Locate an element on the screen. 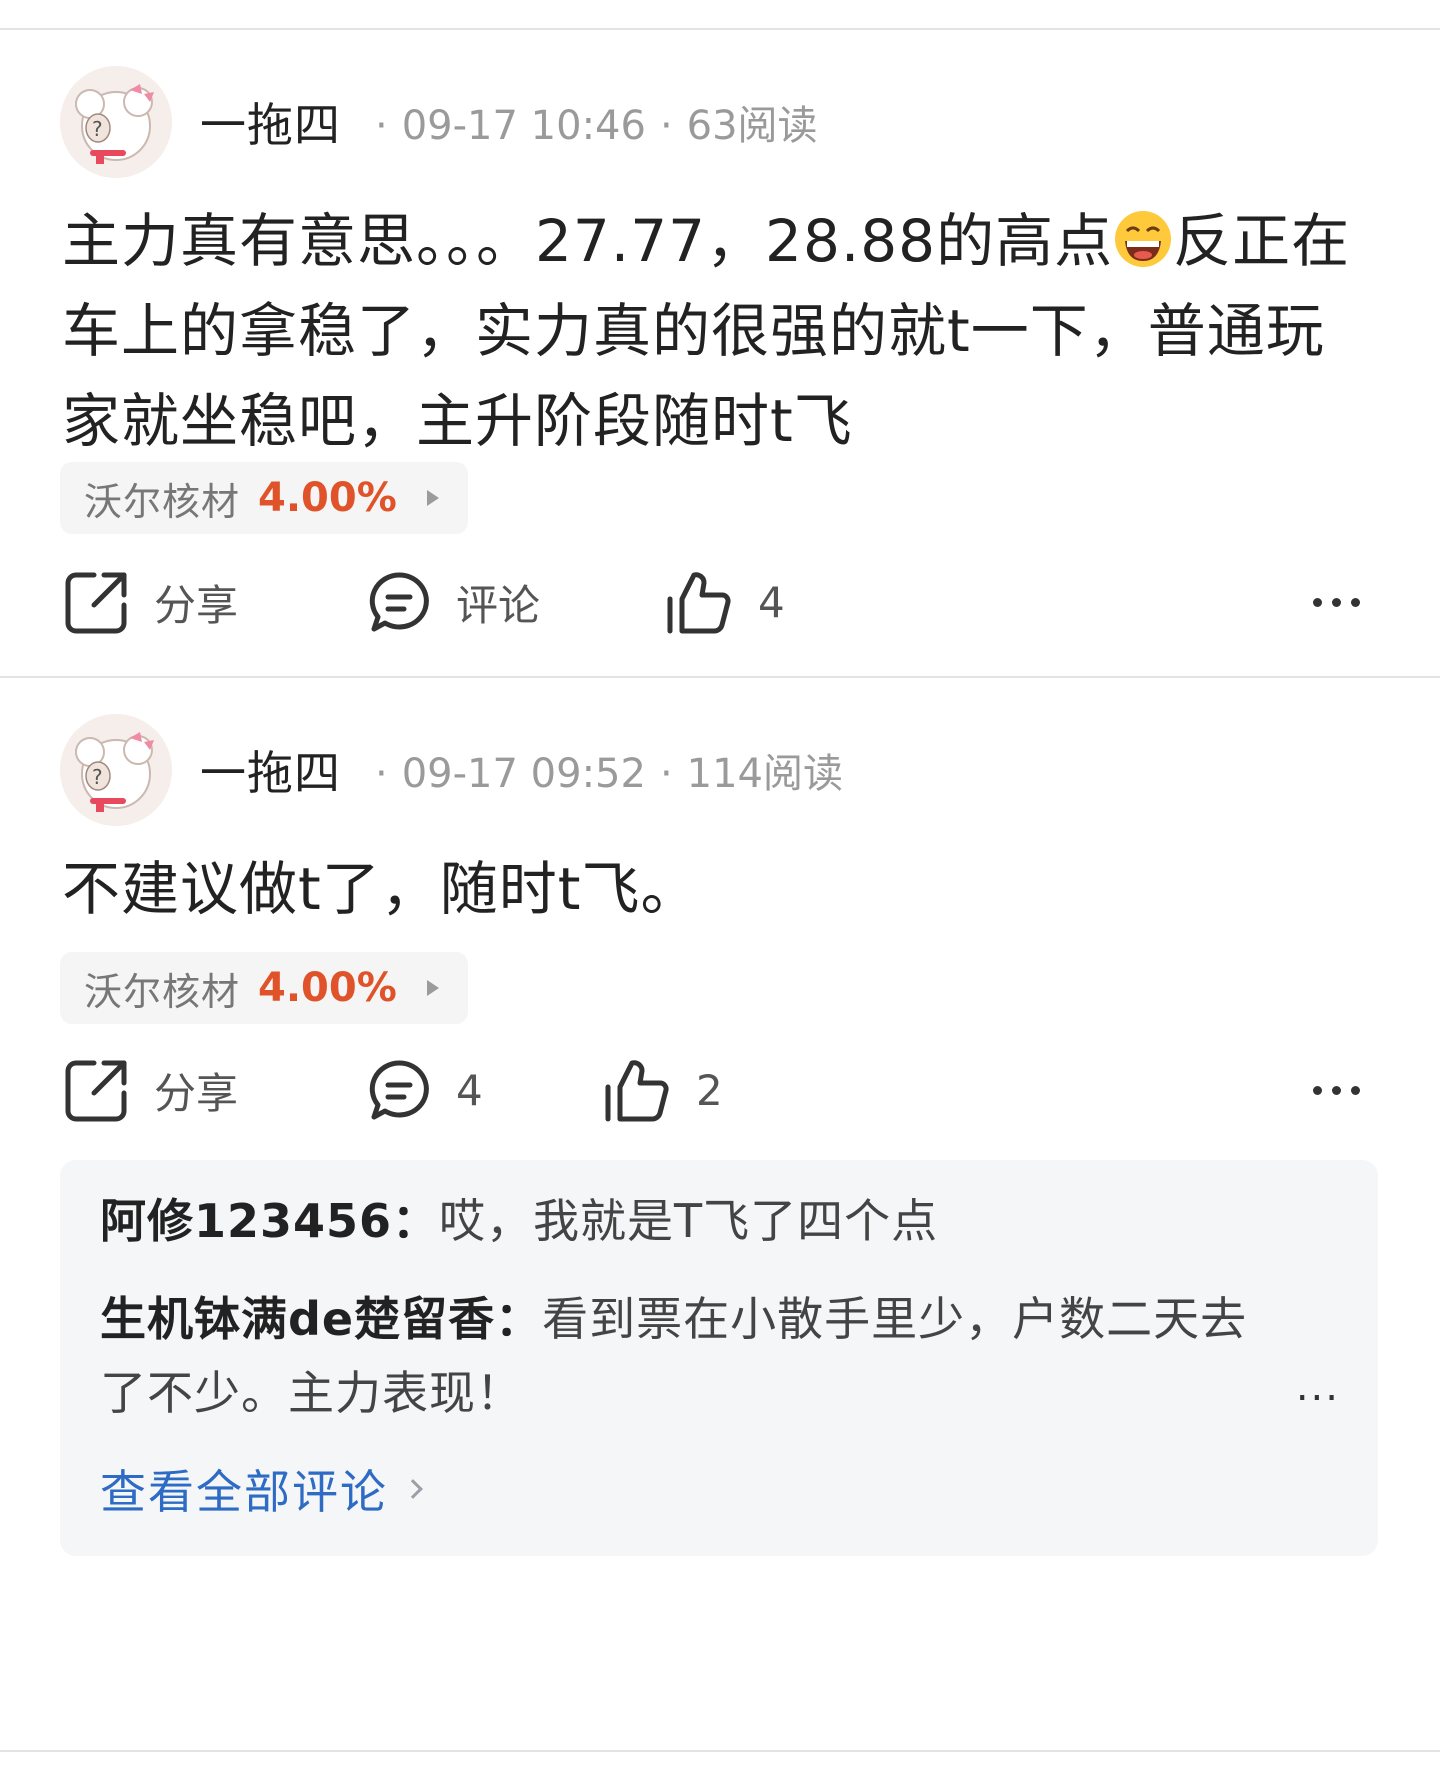  post-header: ? 一拖四 · 09-17 09:52 · 114阅读 is located at coordinates (451, 770).